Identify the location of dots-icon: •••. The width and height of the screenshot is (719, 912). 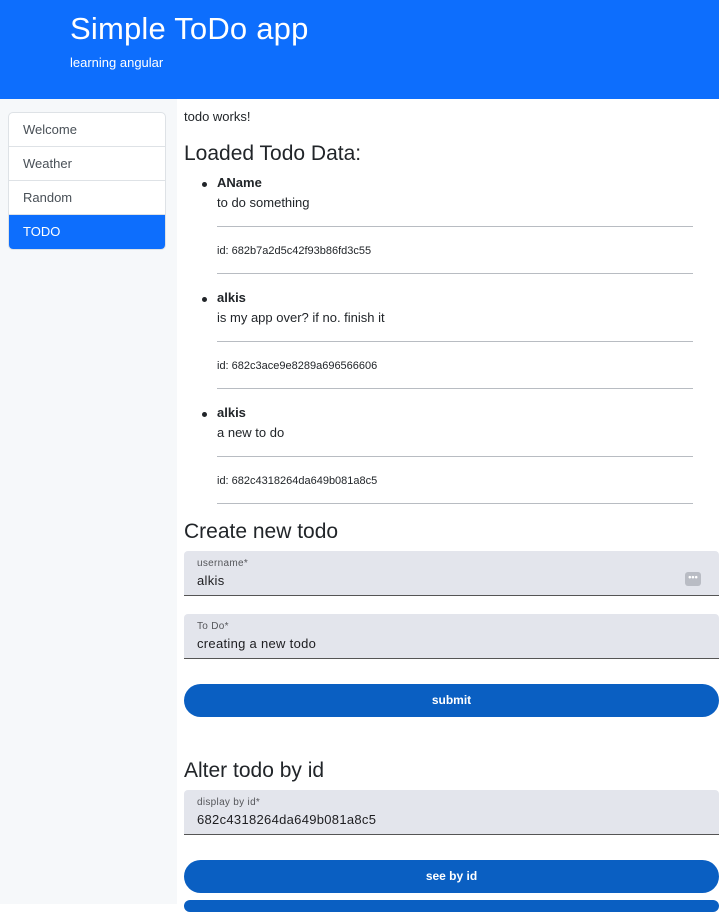
(693, 579).